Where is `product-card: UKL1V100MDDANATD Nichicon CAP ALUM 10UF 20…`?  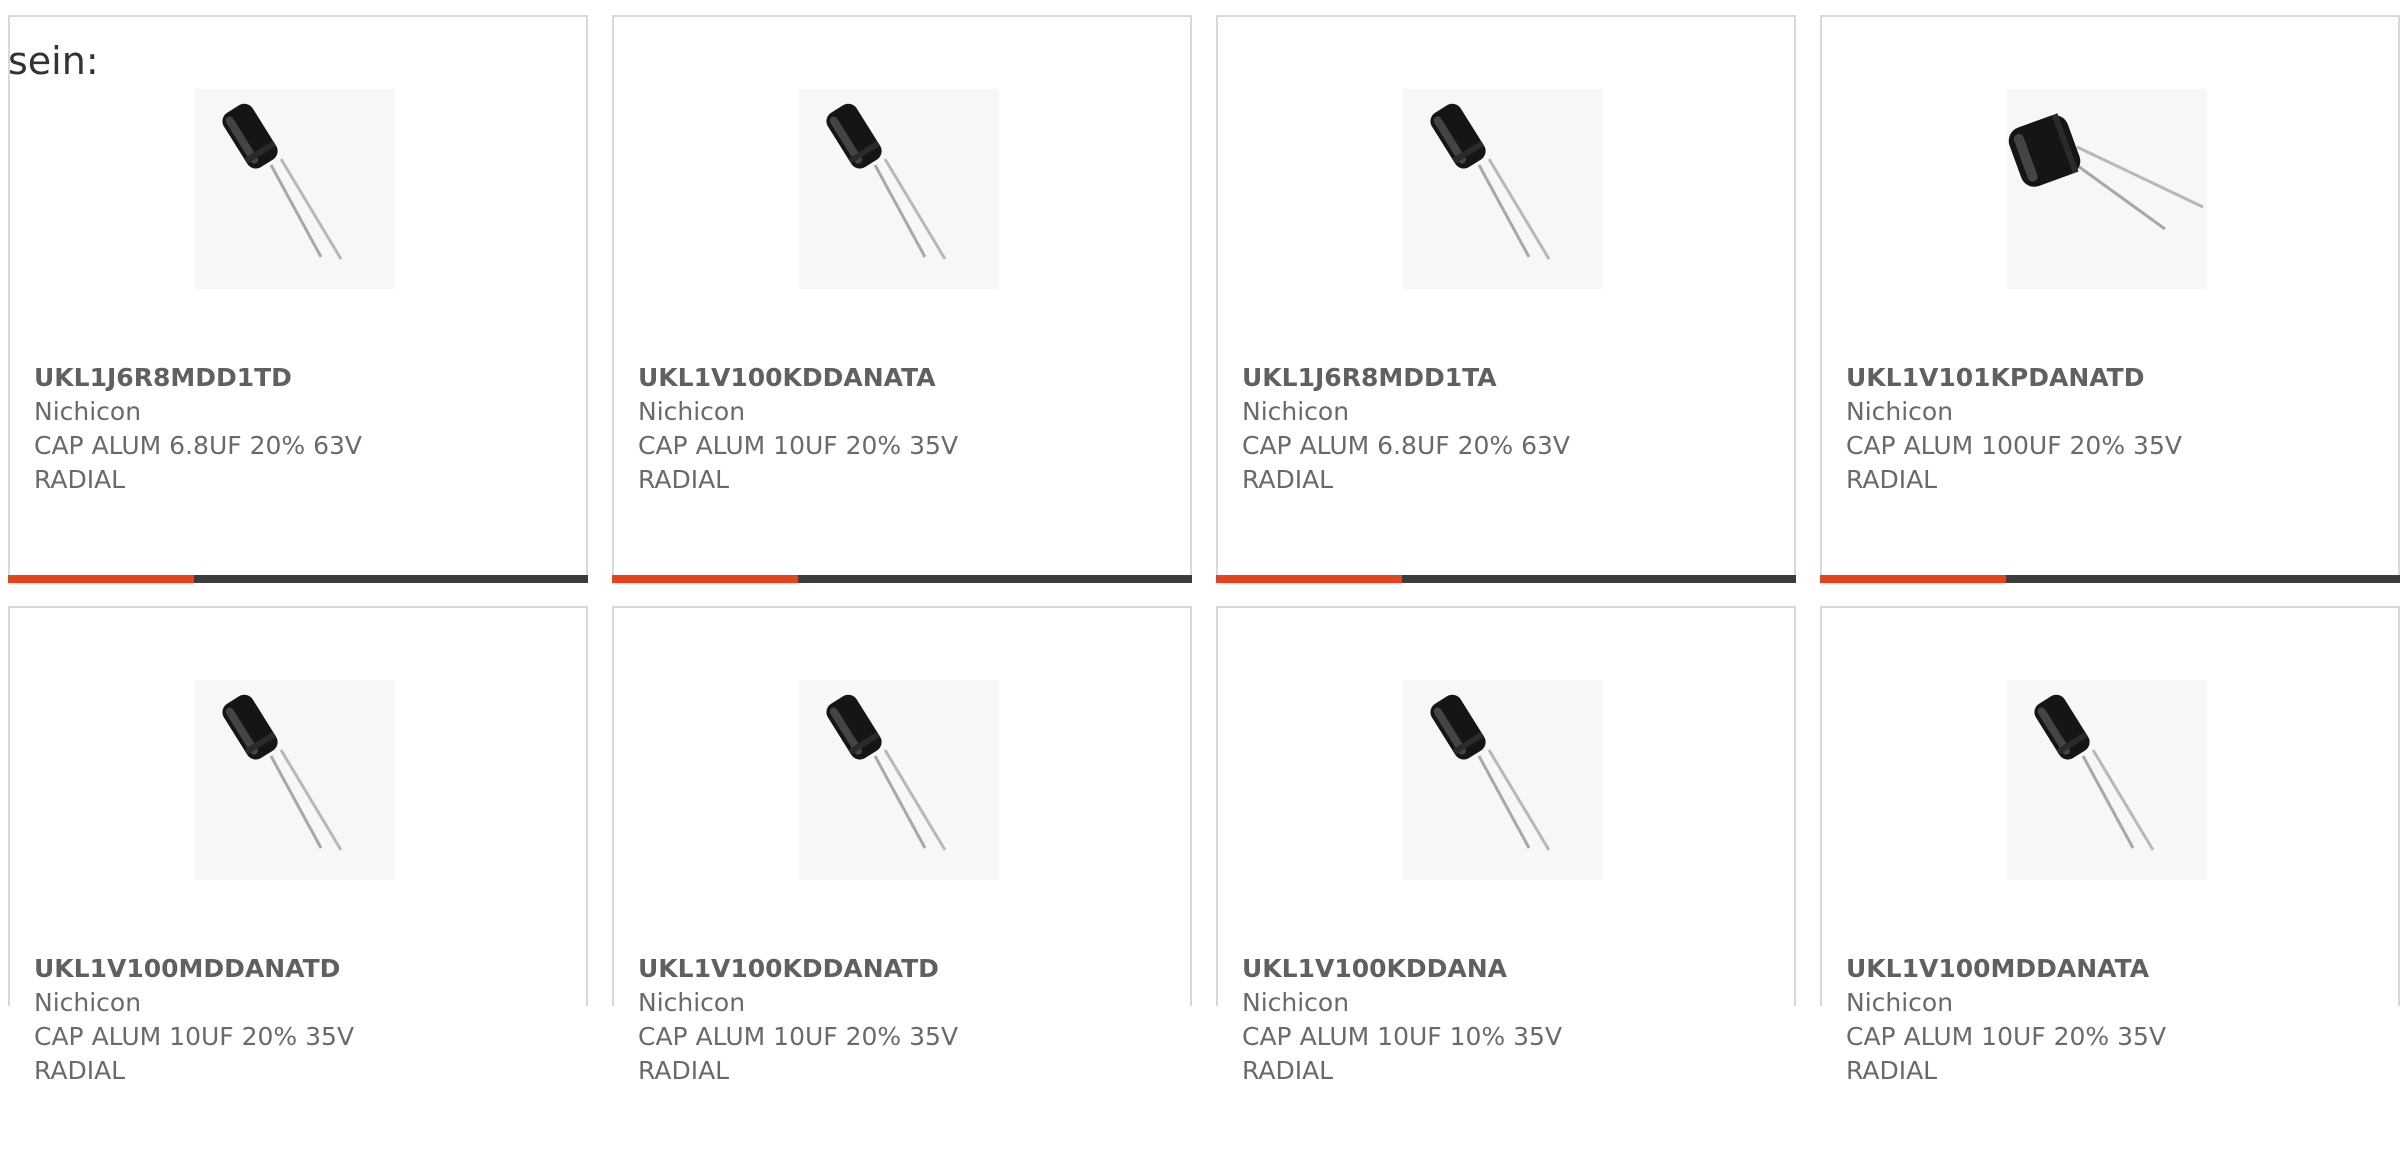 product-card: UKL1V100MDDANATD Nichicon CAP ALUM 10UF 20… is located at coordinates (298, 845).